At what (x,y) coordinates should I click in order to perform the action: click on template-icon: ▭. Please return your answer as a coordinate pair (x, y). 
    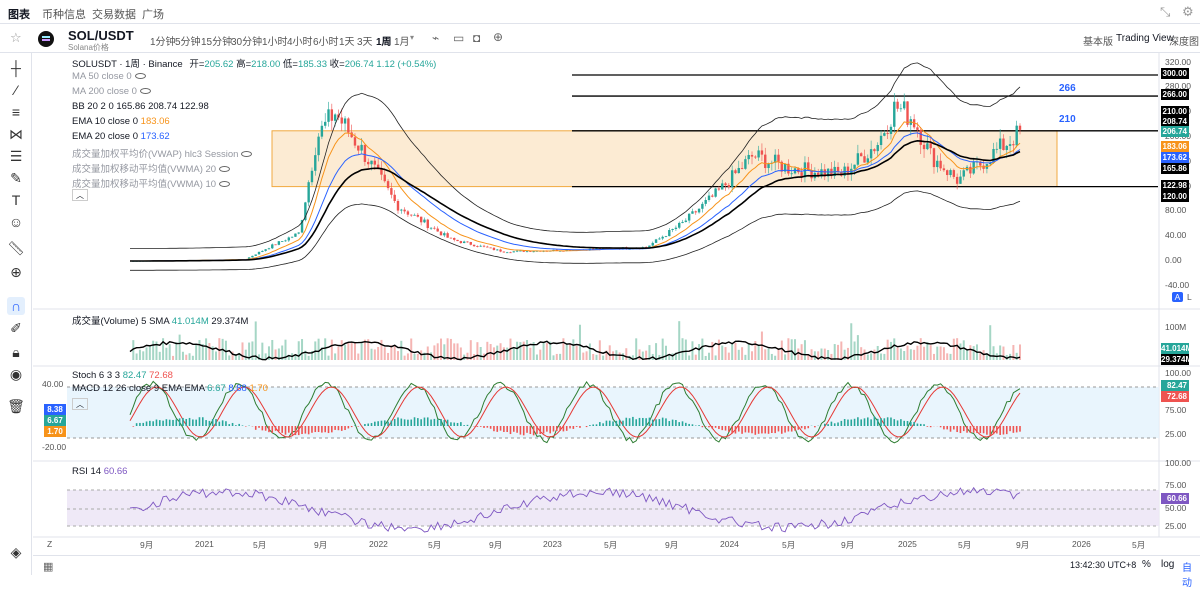
    Looking at the image, I should click on (458, 38).